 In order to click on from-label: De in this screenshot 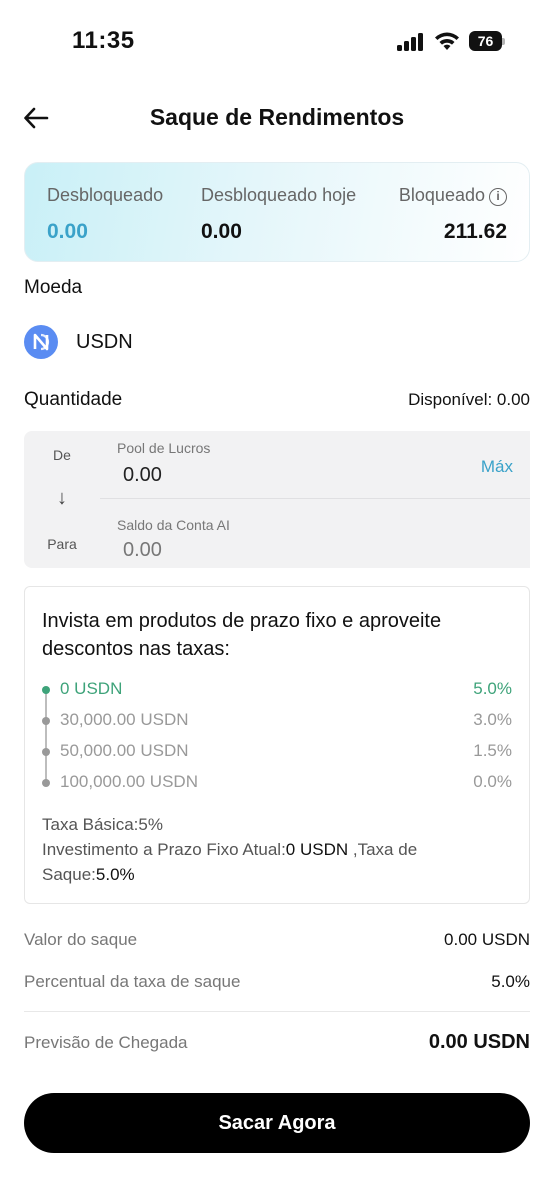, I will do `click(62, 455)`.